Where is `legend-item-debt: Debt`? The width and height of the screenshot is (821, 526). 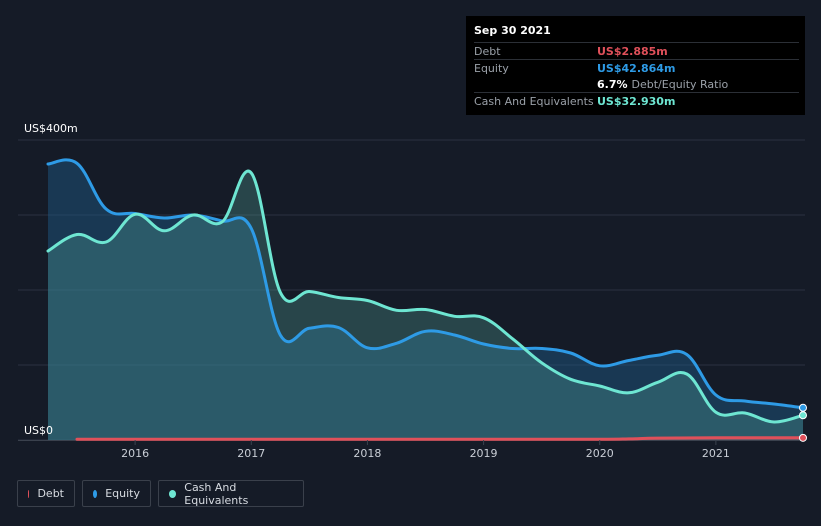
legend-item-debt: Debt is located at coordinates (46, 493).